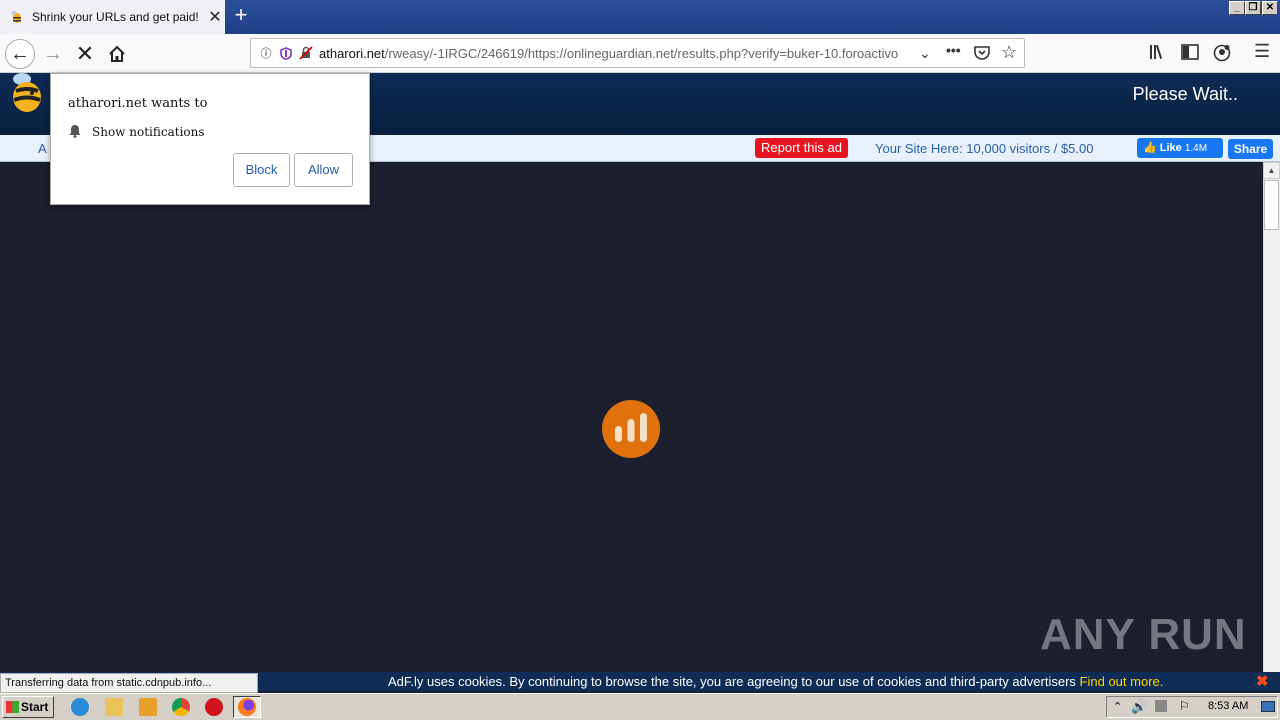  Describe the element at coordinates (953, 50) in the screenshot. I see `page-actions-icon: •••` at that location.